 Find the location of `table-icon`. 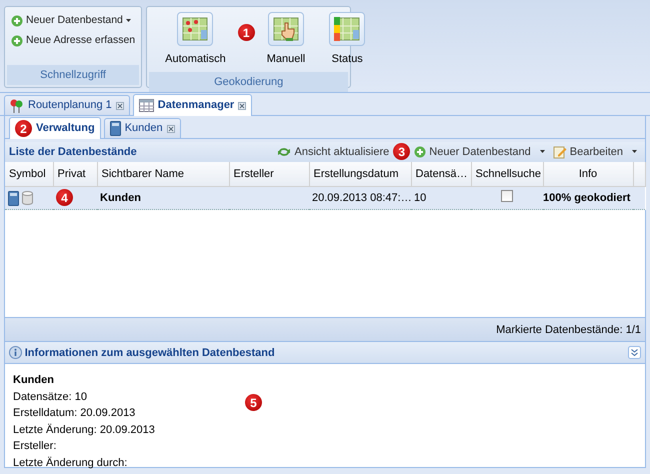

table-icon is located at coordinates (146, 105).